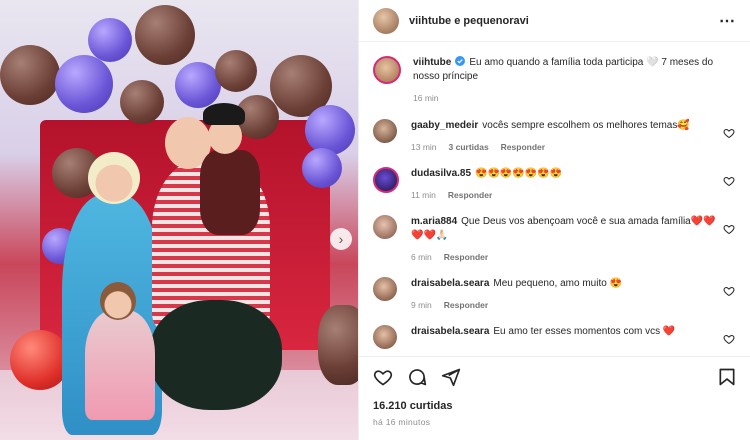 This screenshot has width=750, height=440. I want to click on bookmark-icon, so click(727, 377).